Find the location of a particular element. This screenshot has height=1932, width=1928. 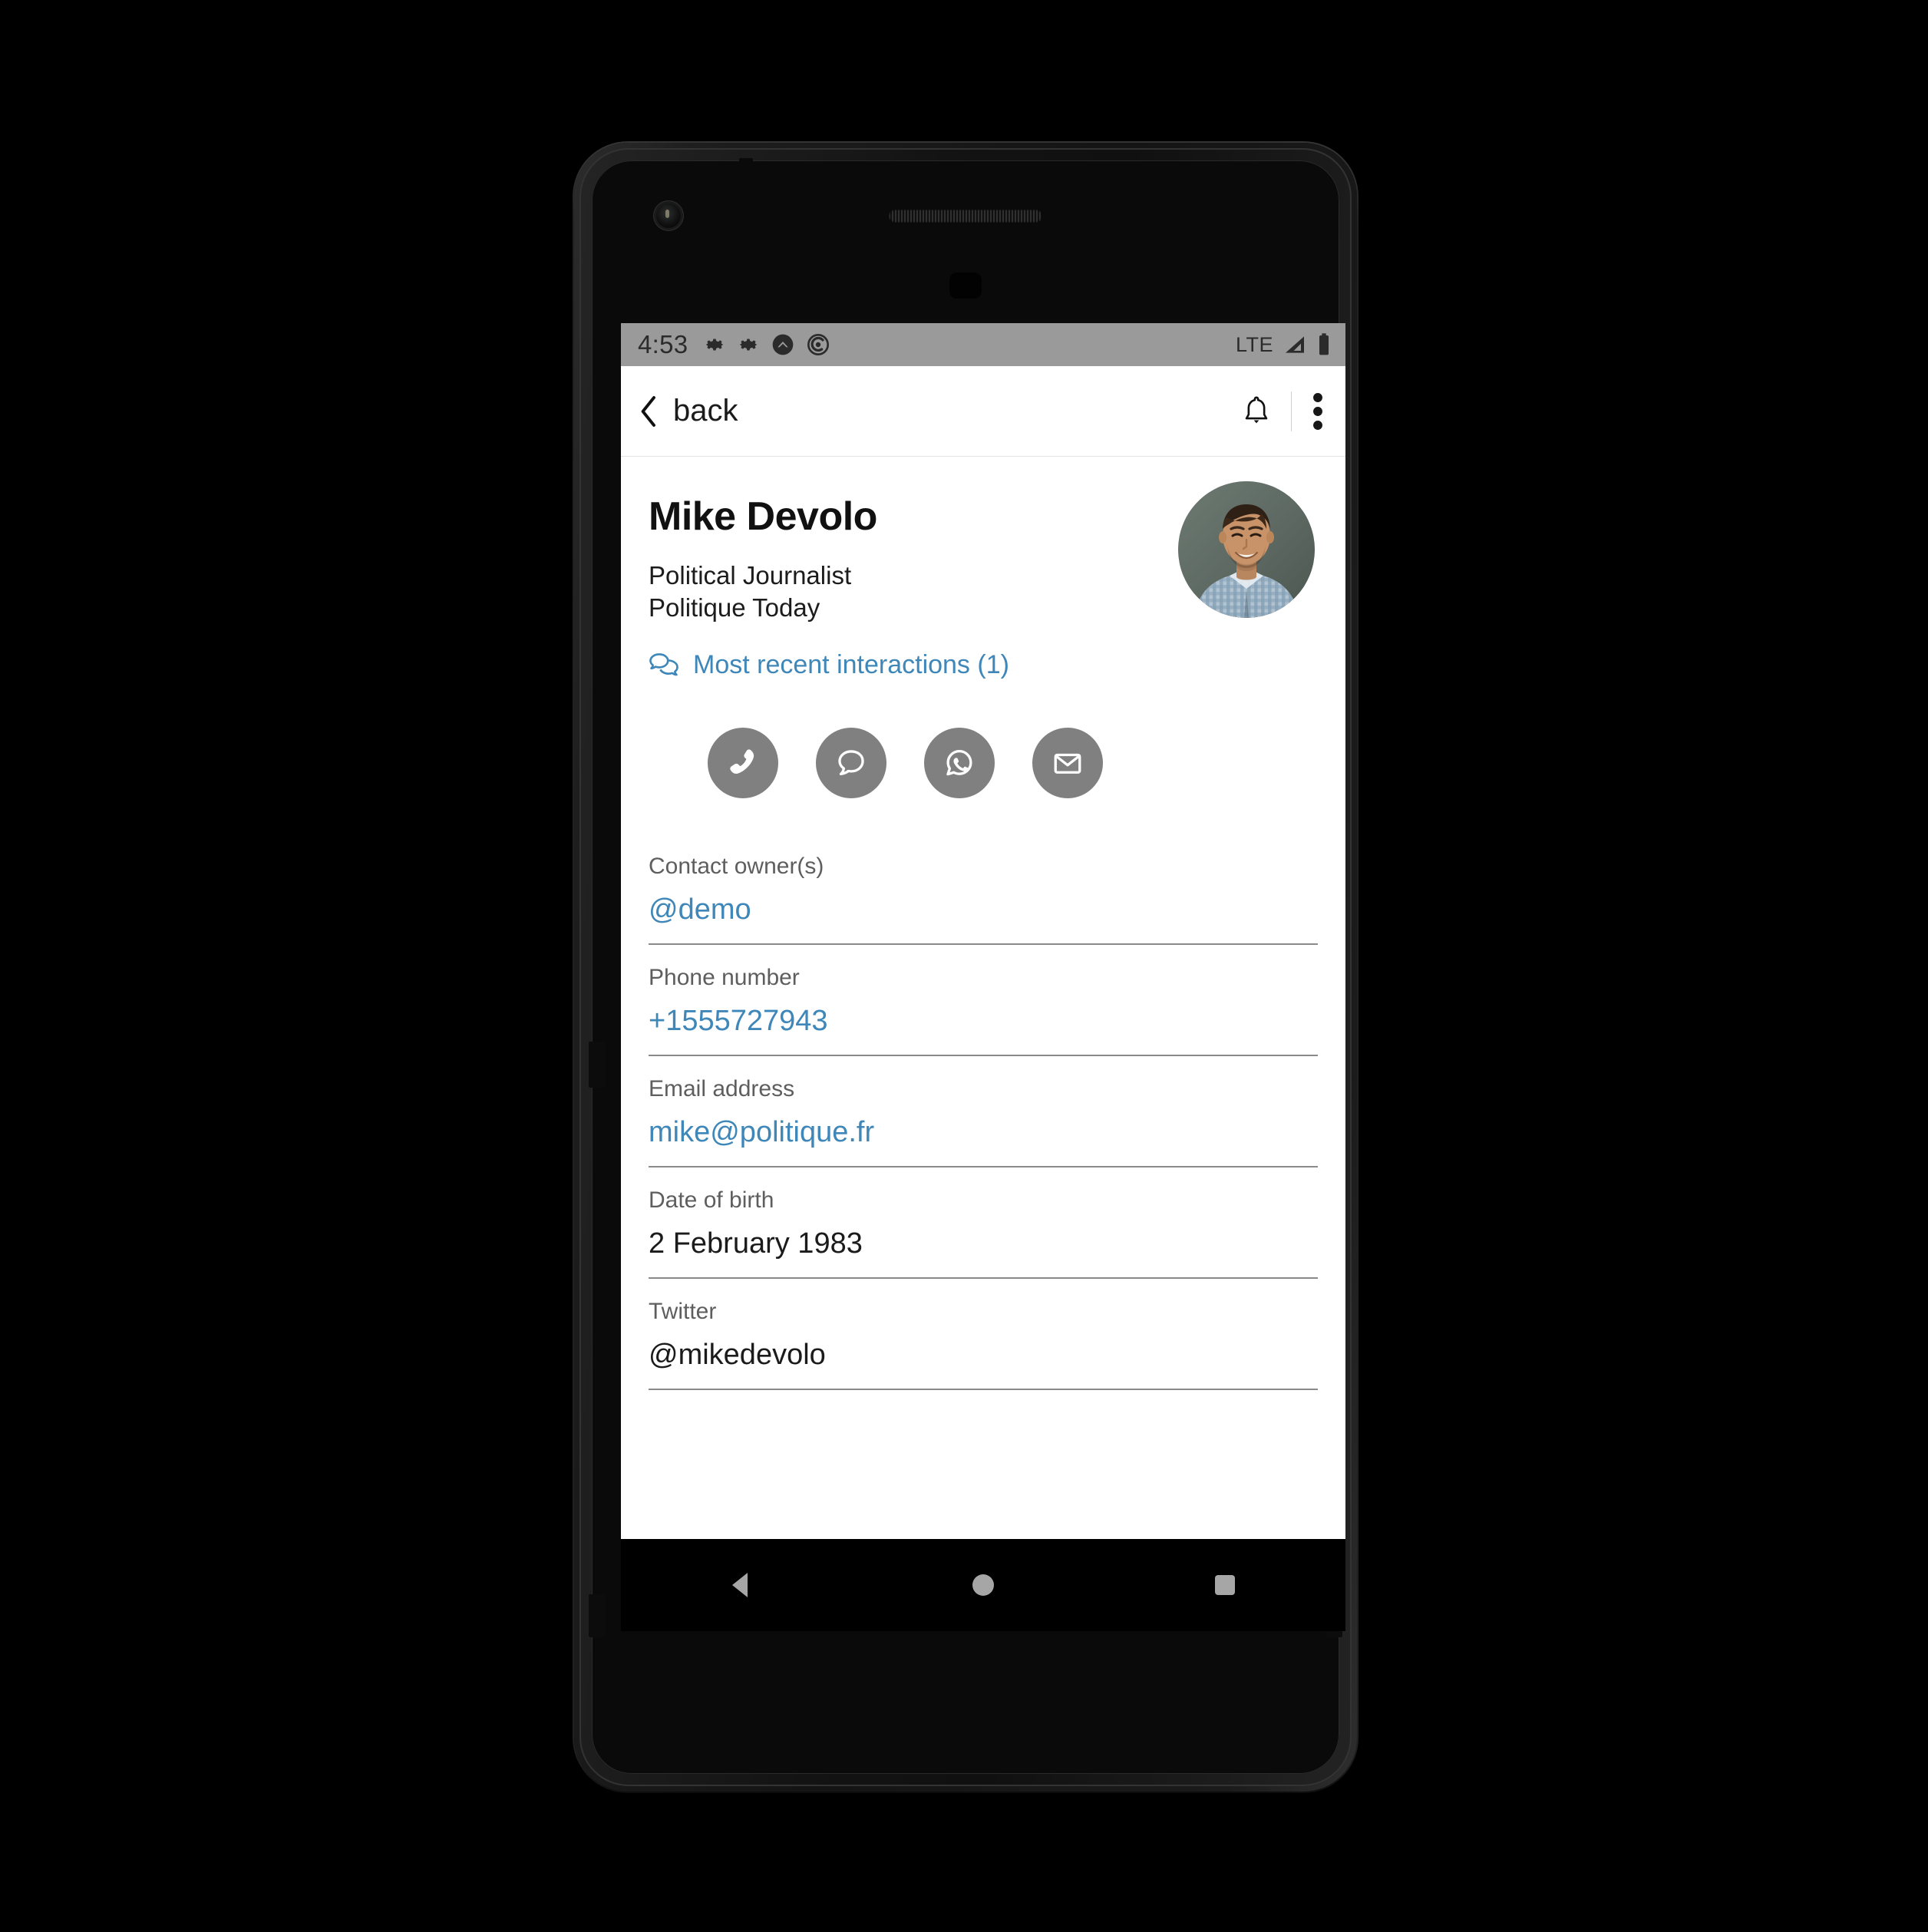

whatsapp-button is located at coordinates (959, 762).